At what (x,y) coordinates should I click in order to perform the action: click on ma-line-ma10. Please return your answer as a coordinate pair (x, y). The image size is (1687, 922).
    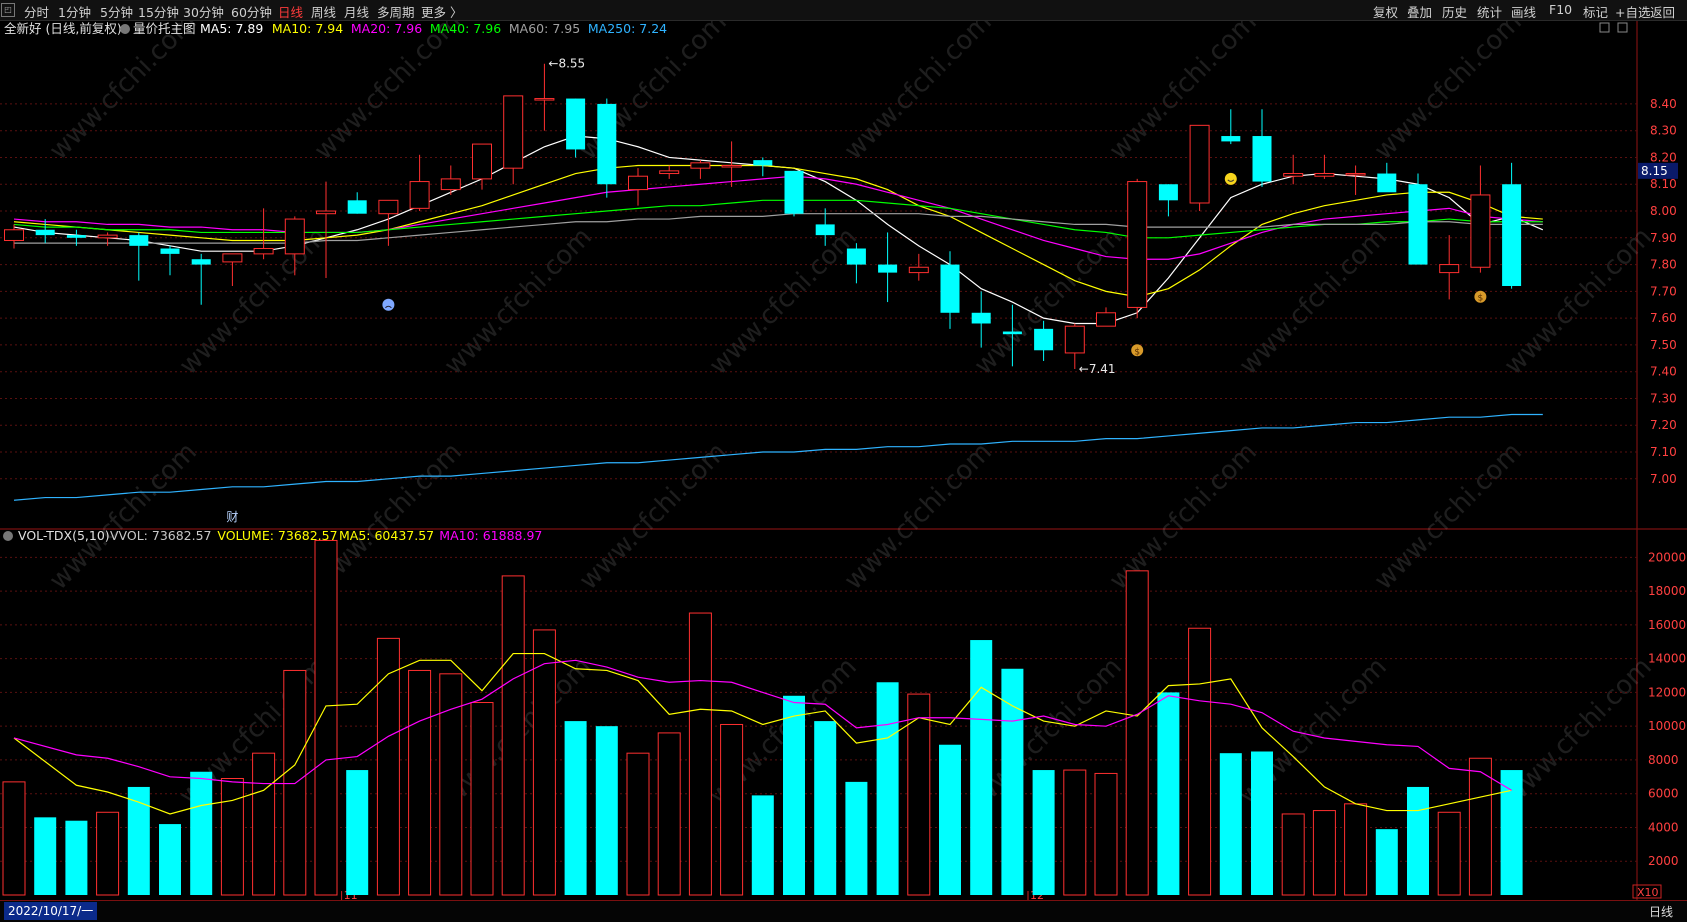
    Looking at the image, I should click on (778, 231).